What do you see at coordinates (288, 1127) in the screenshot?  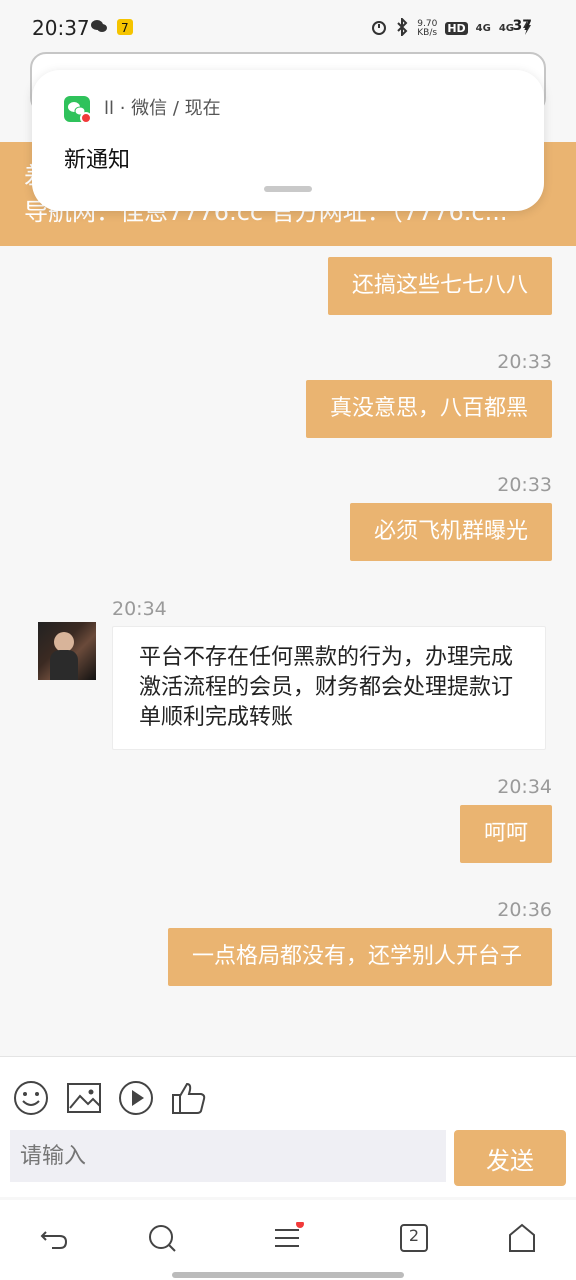 I see `composer-toolbar: 发送` at bounding box center [288, 1127].